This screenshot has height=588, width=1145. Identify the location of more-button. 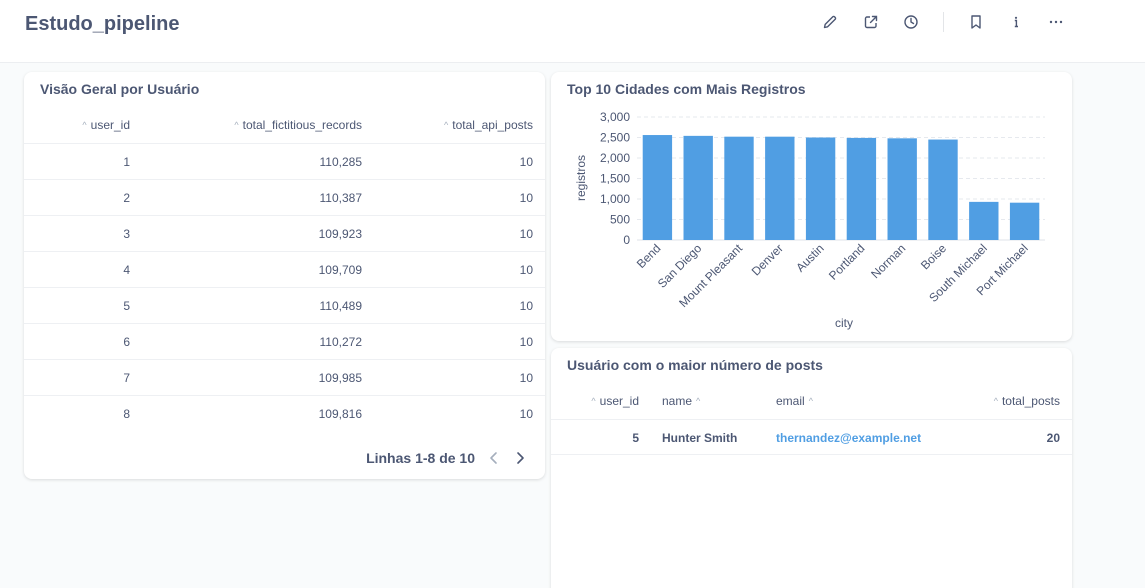
(1056, 22).